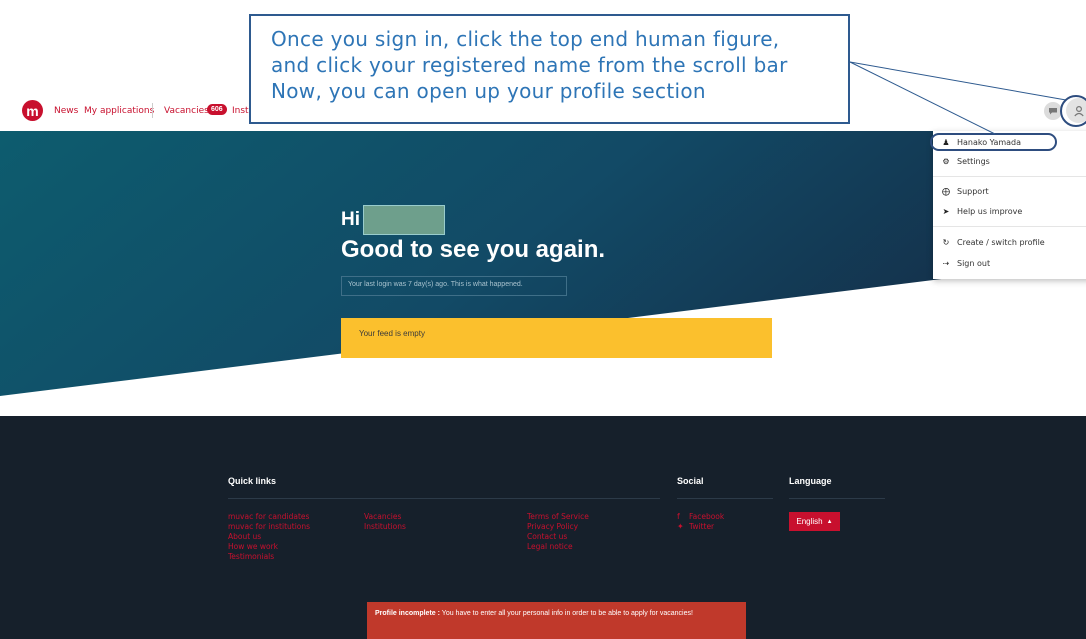 The width and height of the screenshot is (1086, 639). I want to click on language-heading: Language, so click(810, 481).